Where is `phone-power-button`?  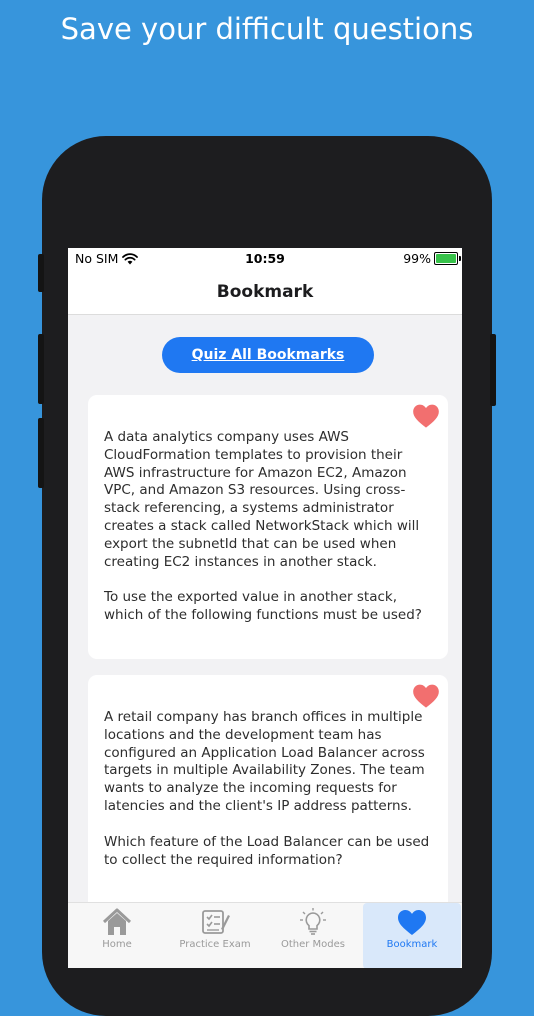
phone-power-button is located at coordinates (493, 370).